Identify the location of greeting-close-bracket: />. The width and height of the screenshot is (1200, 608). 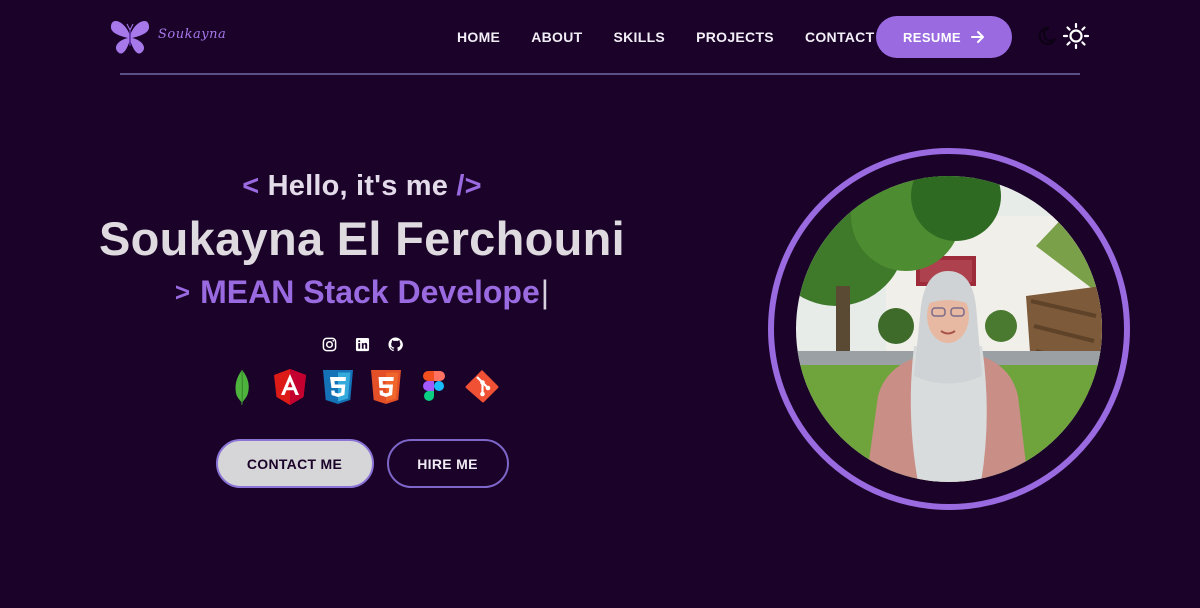
(469, 186).